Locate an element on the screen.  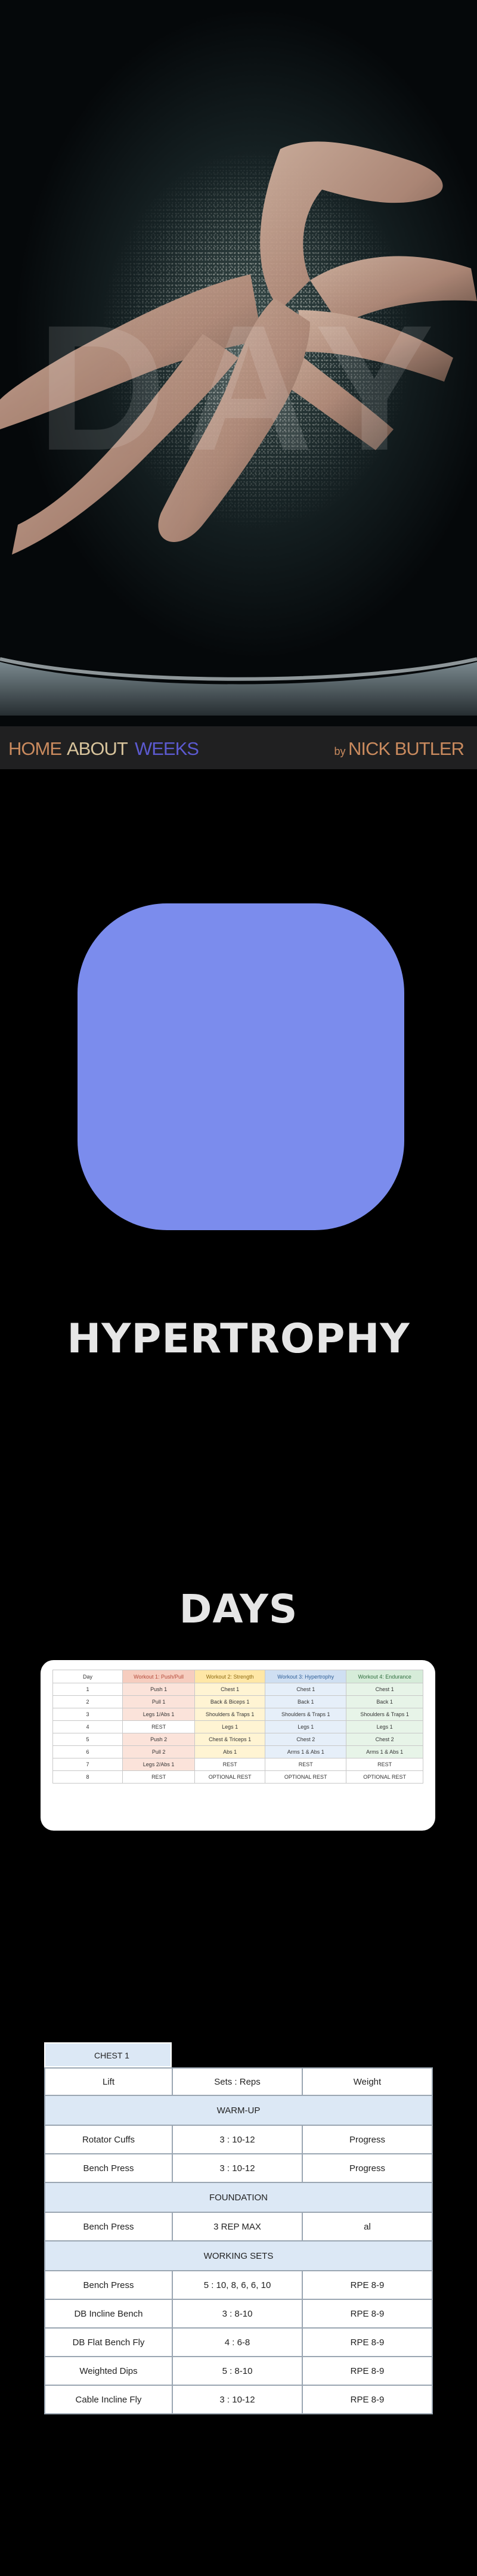
lift-name: Cable Incline Fly is located at coordinates (108, 2399).